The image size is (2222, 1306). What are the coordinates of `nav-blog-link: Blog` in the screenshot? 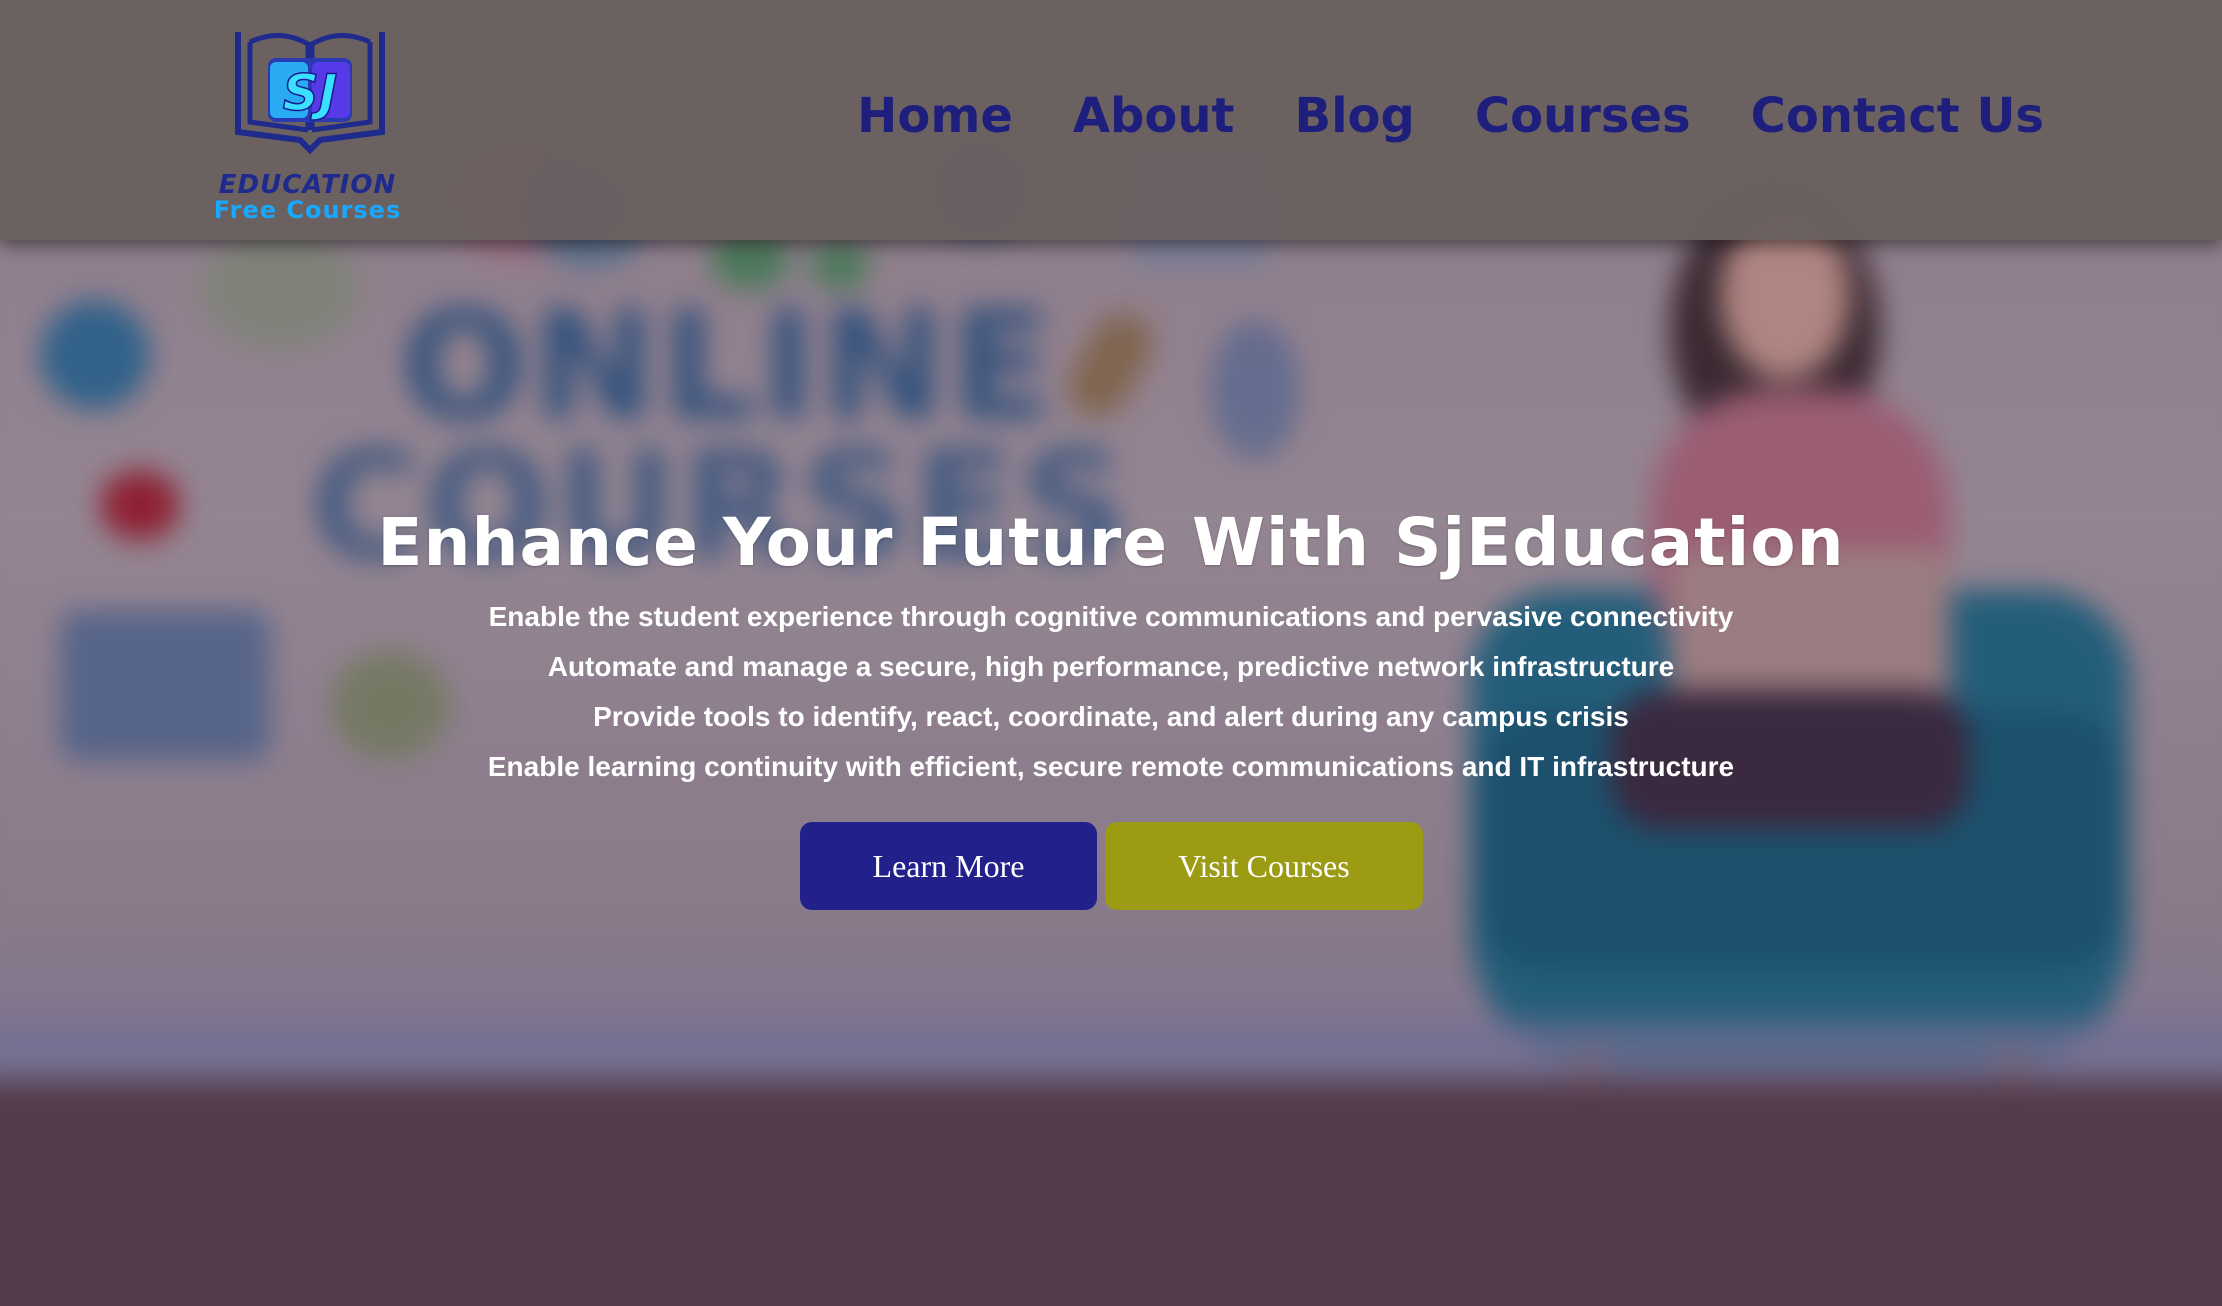 It's located at (1355, 116).